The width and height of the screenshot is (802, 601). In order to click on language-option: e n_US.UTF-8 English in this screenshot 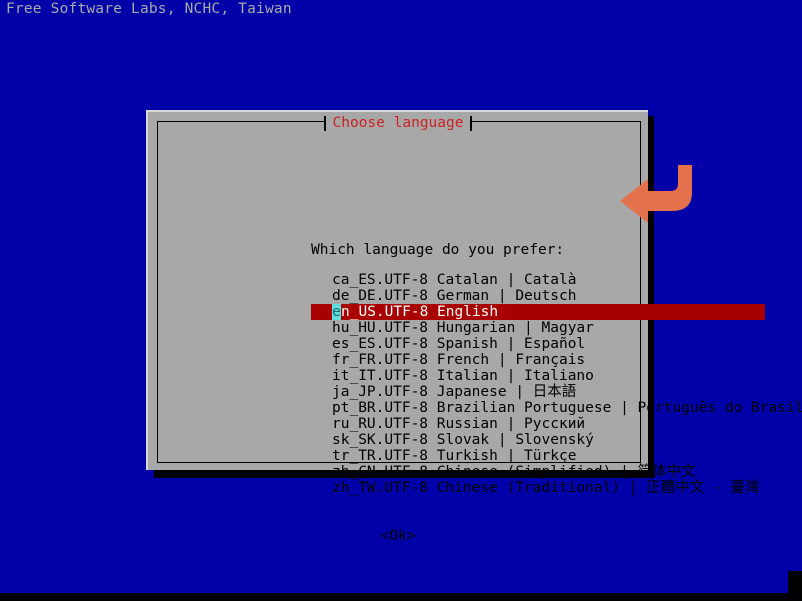, I will do `click(538, 312)`.